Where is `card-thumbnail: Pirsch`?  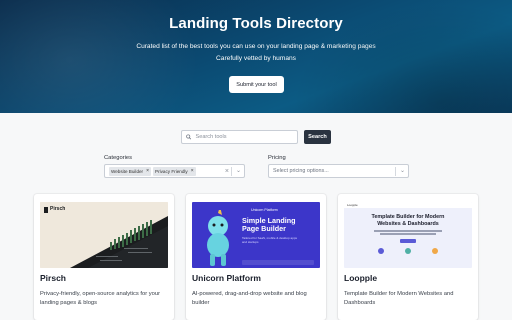
card-thumbnail: Pirsch is located at coordinates (104, 235).